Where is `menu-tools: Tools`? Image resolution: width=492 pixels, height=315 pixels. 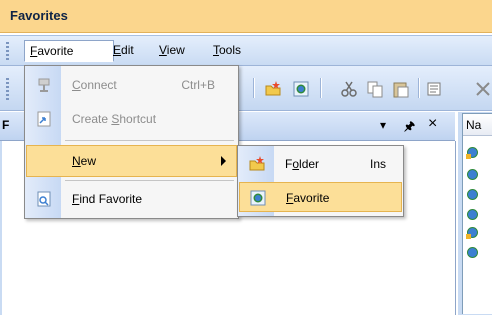 menu-tools: Tools is located at coordinates (227, 50).